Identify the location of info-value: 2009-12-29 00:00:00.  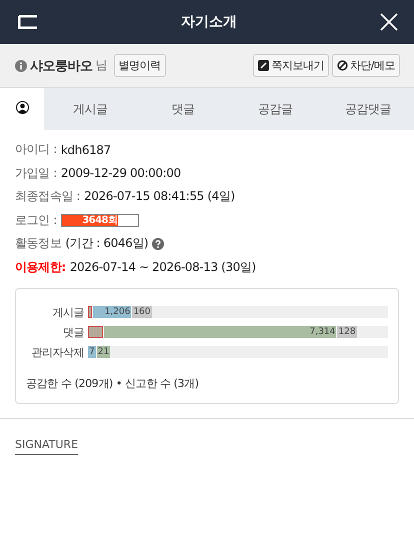
(120, 173).